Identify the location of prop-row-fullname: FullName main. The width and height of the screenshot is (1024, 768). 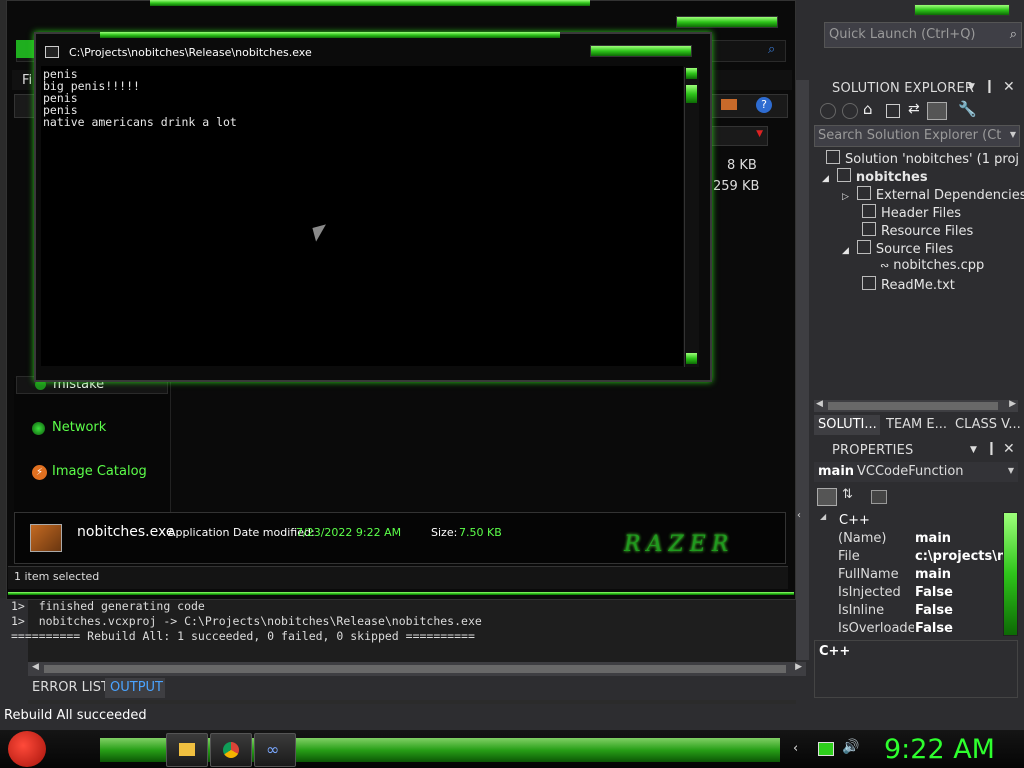
(920, 576).